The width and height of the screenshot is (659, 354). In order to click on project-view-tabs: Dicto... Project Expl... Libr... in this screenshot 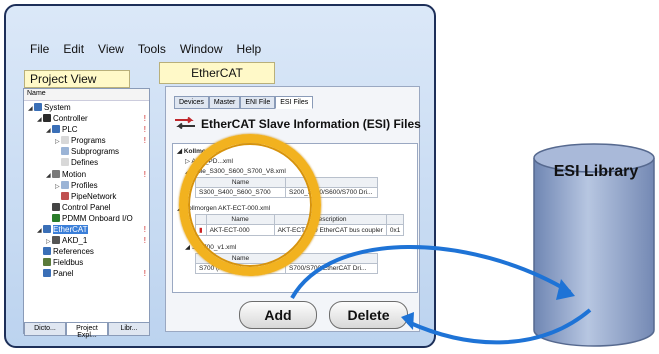, I will do `click(87, 330)`.